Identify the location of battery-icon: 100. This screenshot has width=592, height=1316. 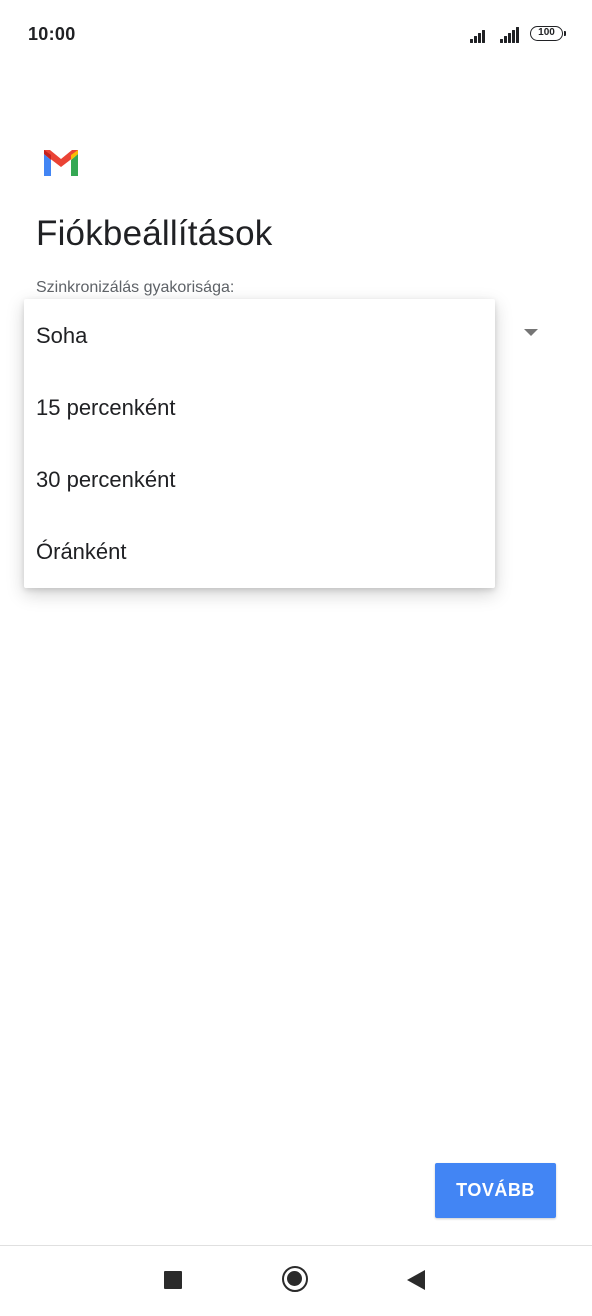
(546, 33).